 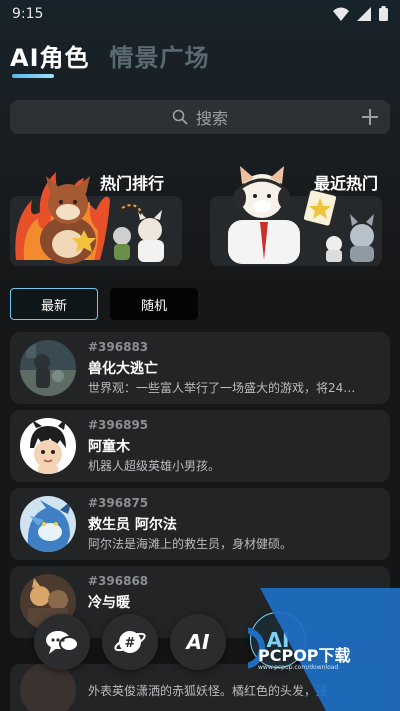 I want to click on tab-scene-plaza: 情景广场, so click(x=160, y=55).